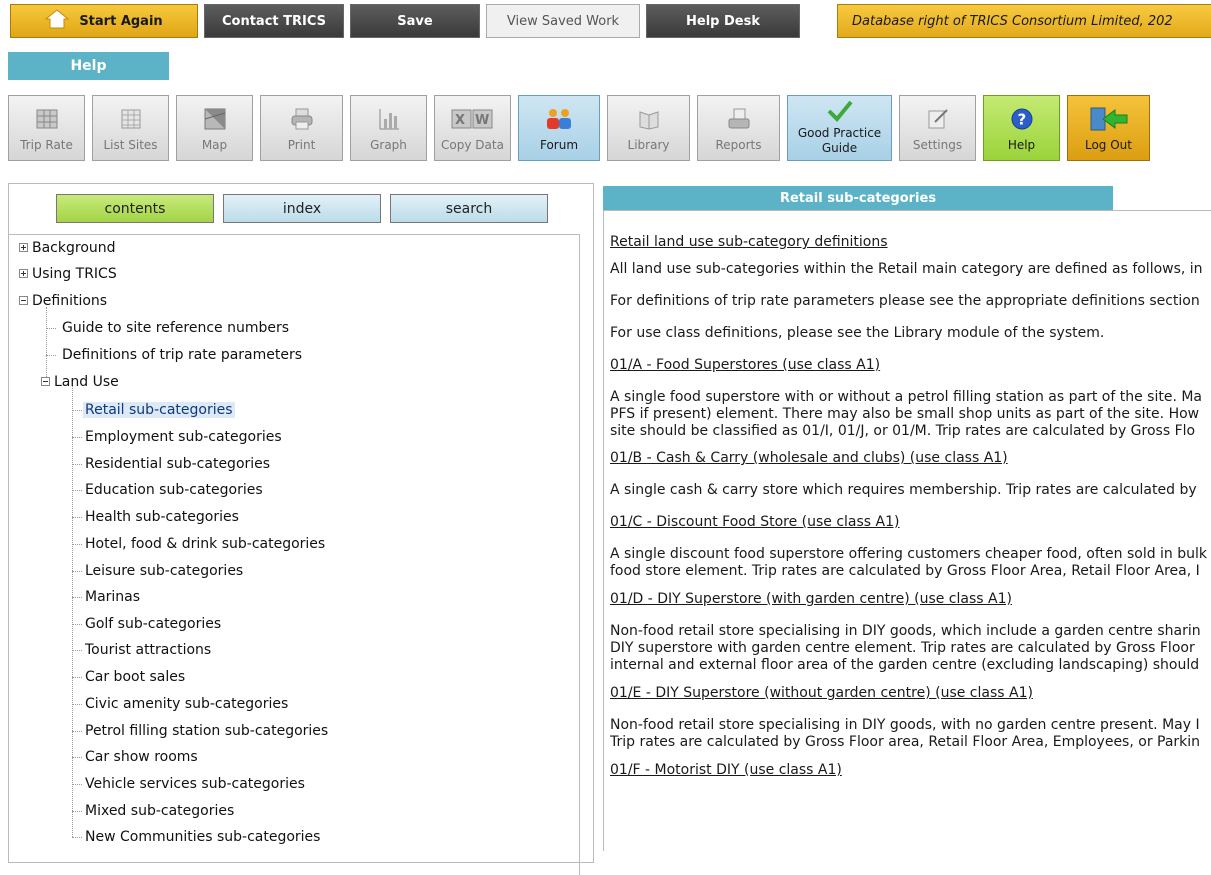 The width and height of the screenshot is (1211, 875). I want to click on tree-node-land-use: Land Use, so click(80, 382).